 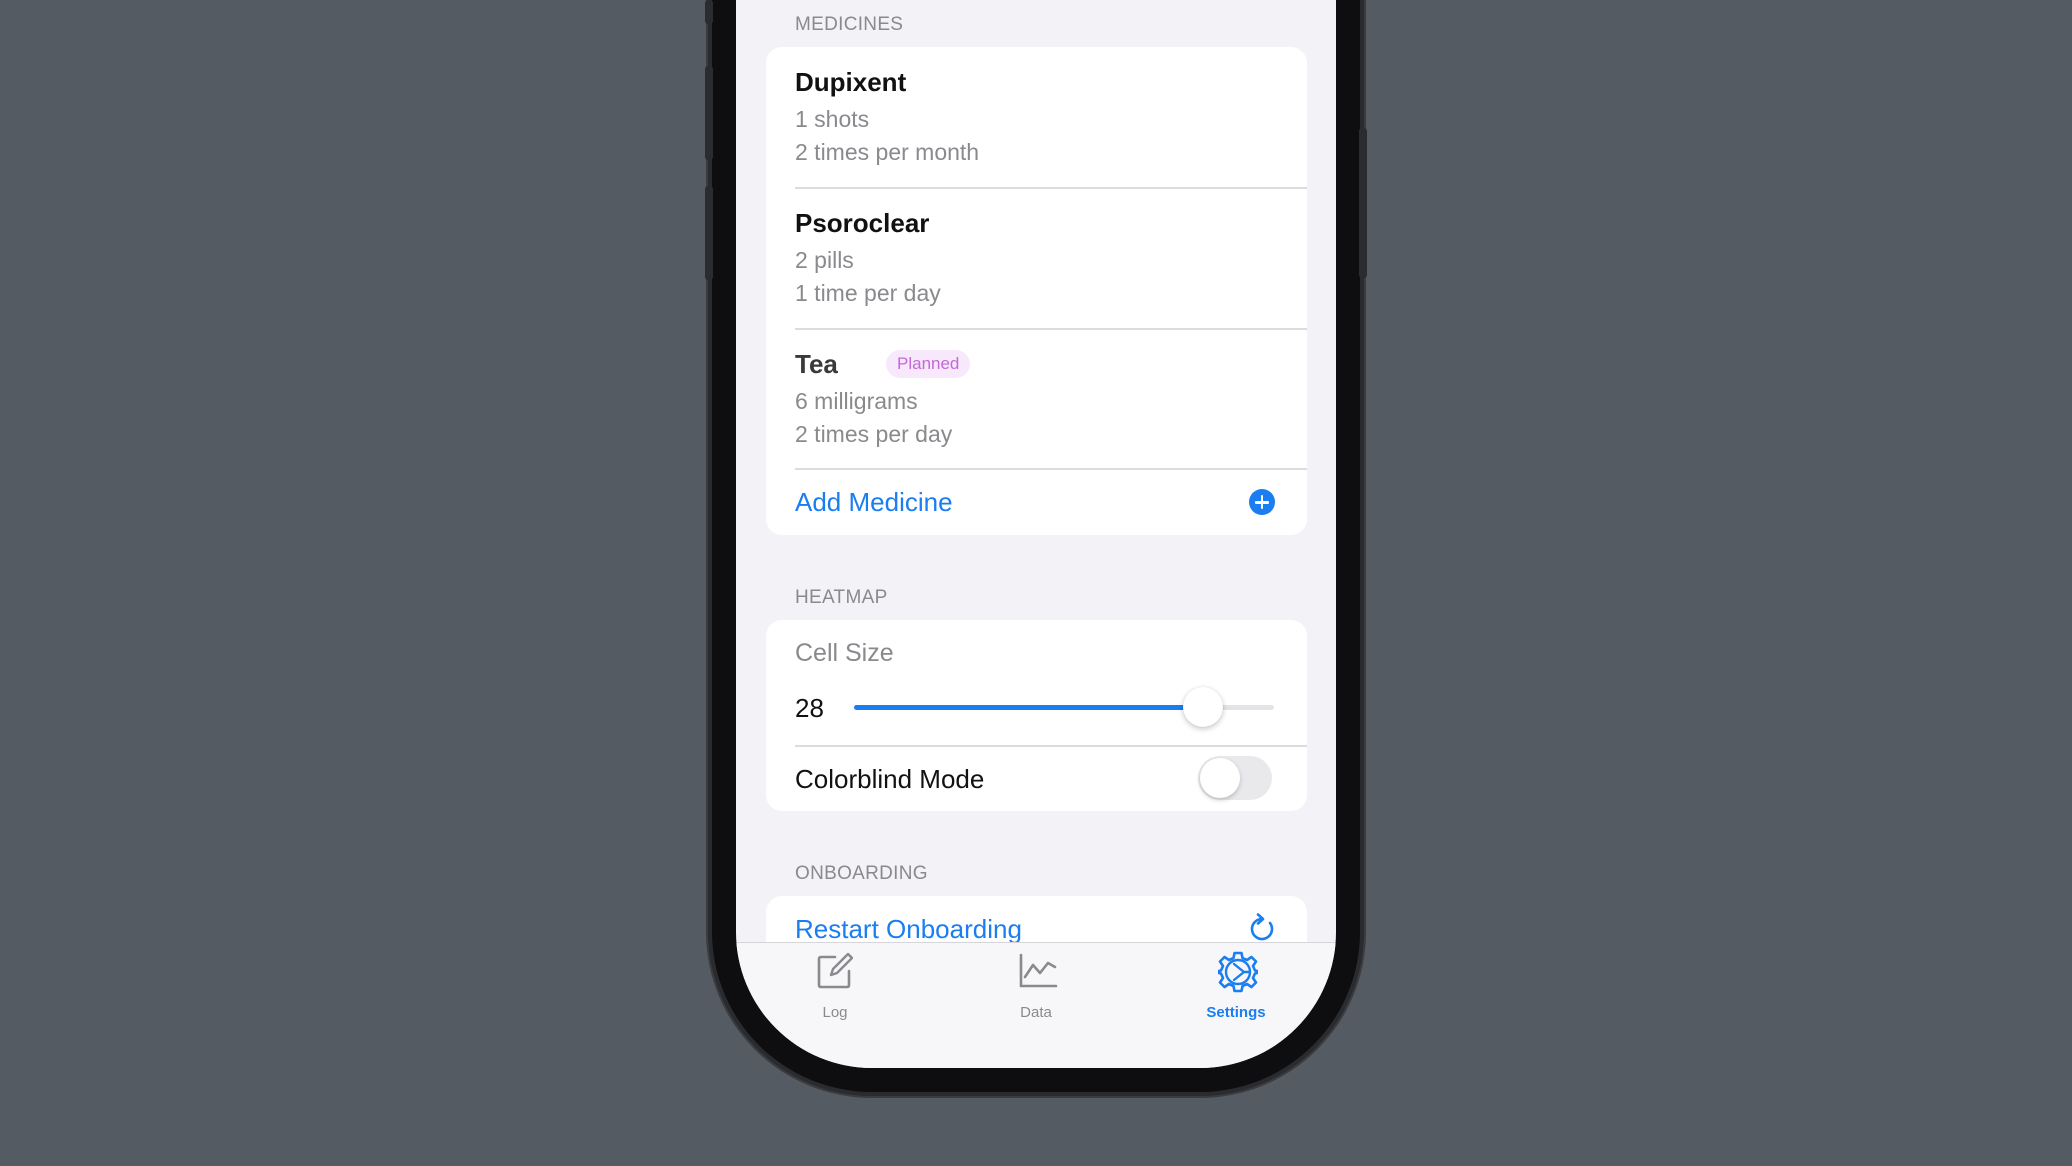 I want to click on section-header-medicines: MEDICINES, so click(x=849, y=24).